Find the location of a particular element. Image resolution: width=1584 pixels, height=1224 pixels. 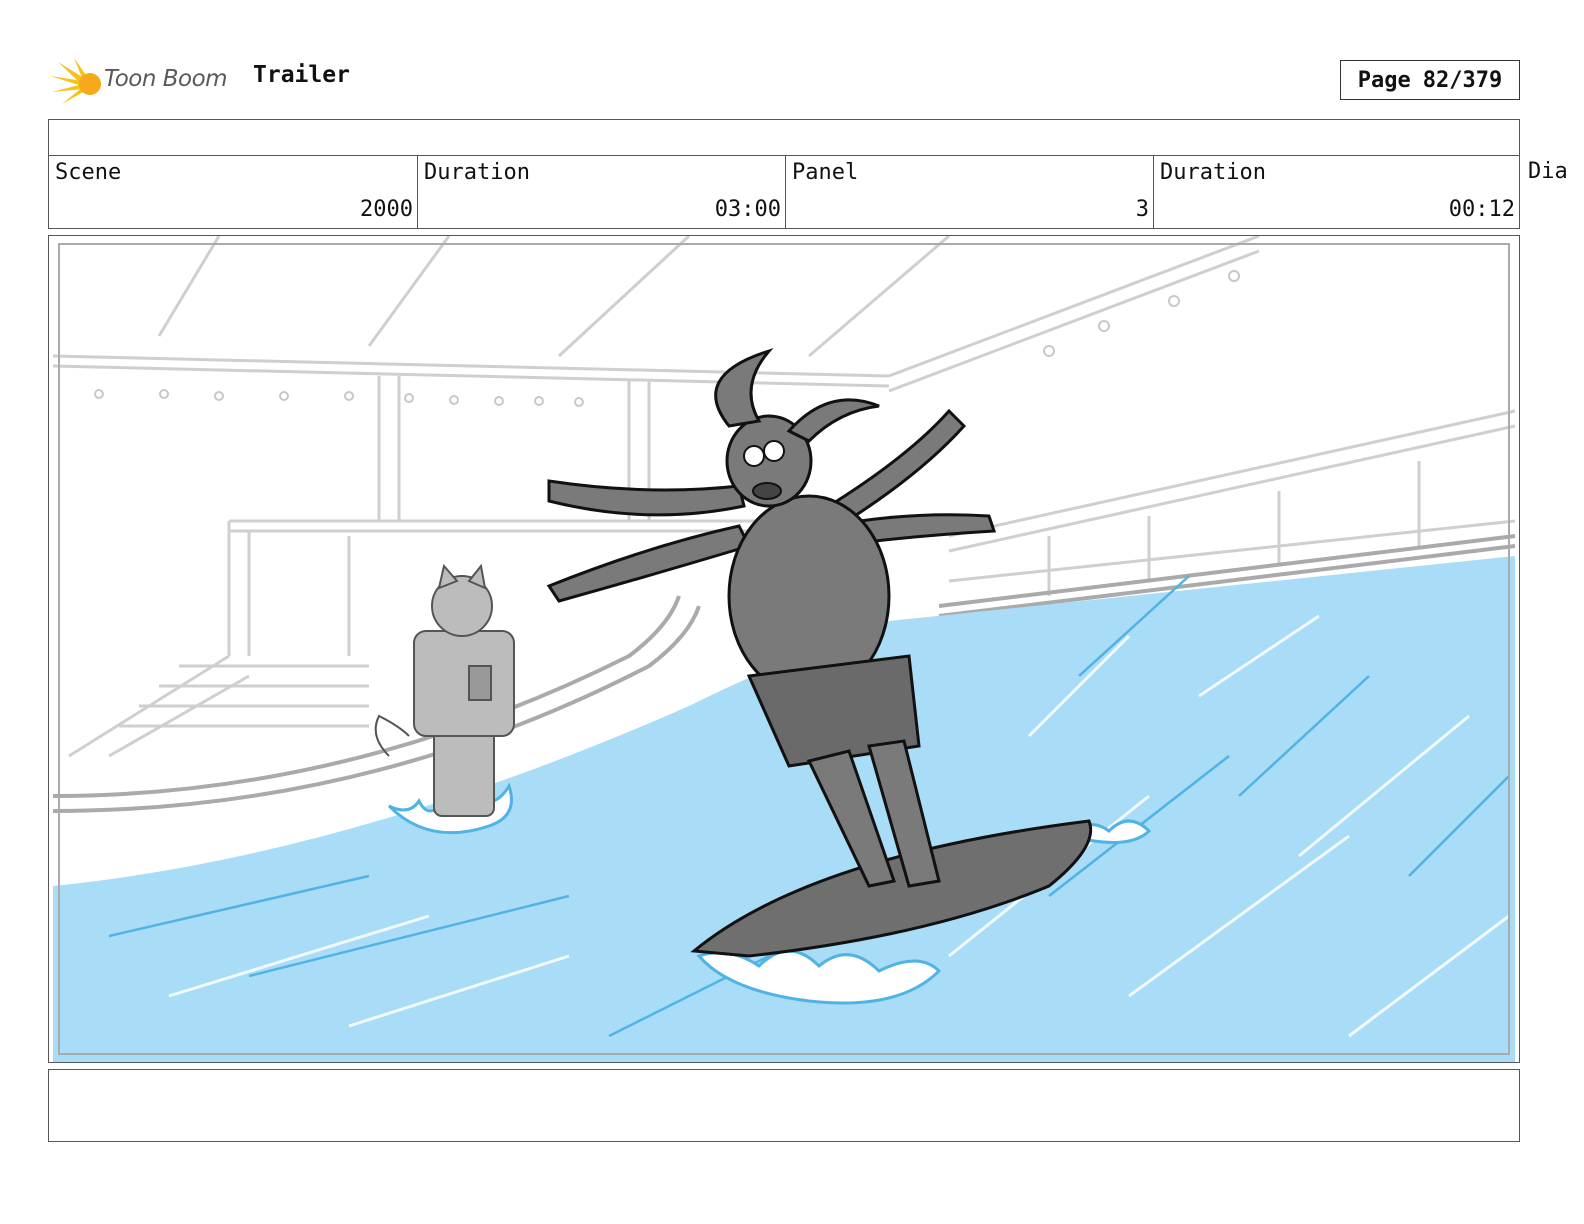

panel-value: 3 is located at coordinates (1142, 209).